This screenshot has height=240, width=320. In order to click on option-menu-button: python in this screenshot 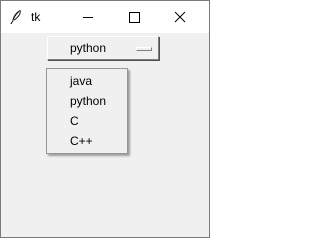, I will do `click(103, 48)`.